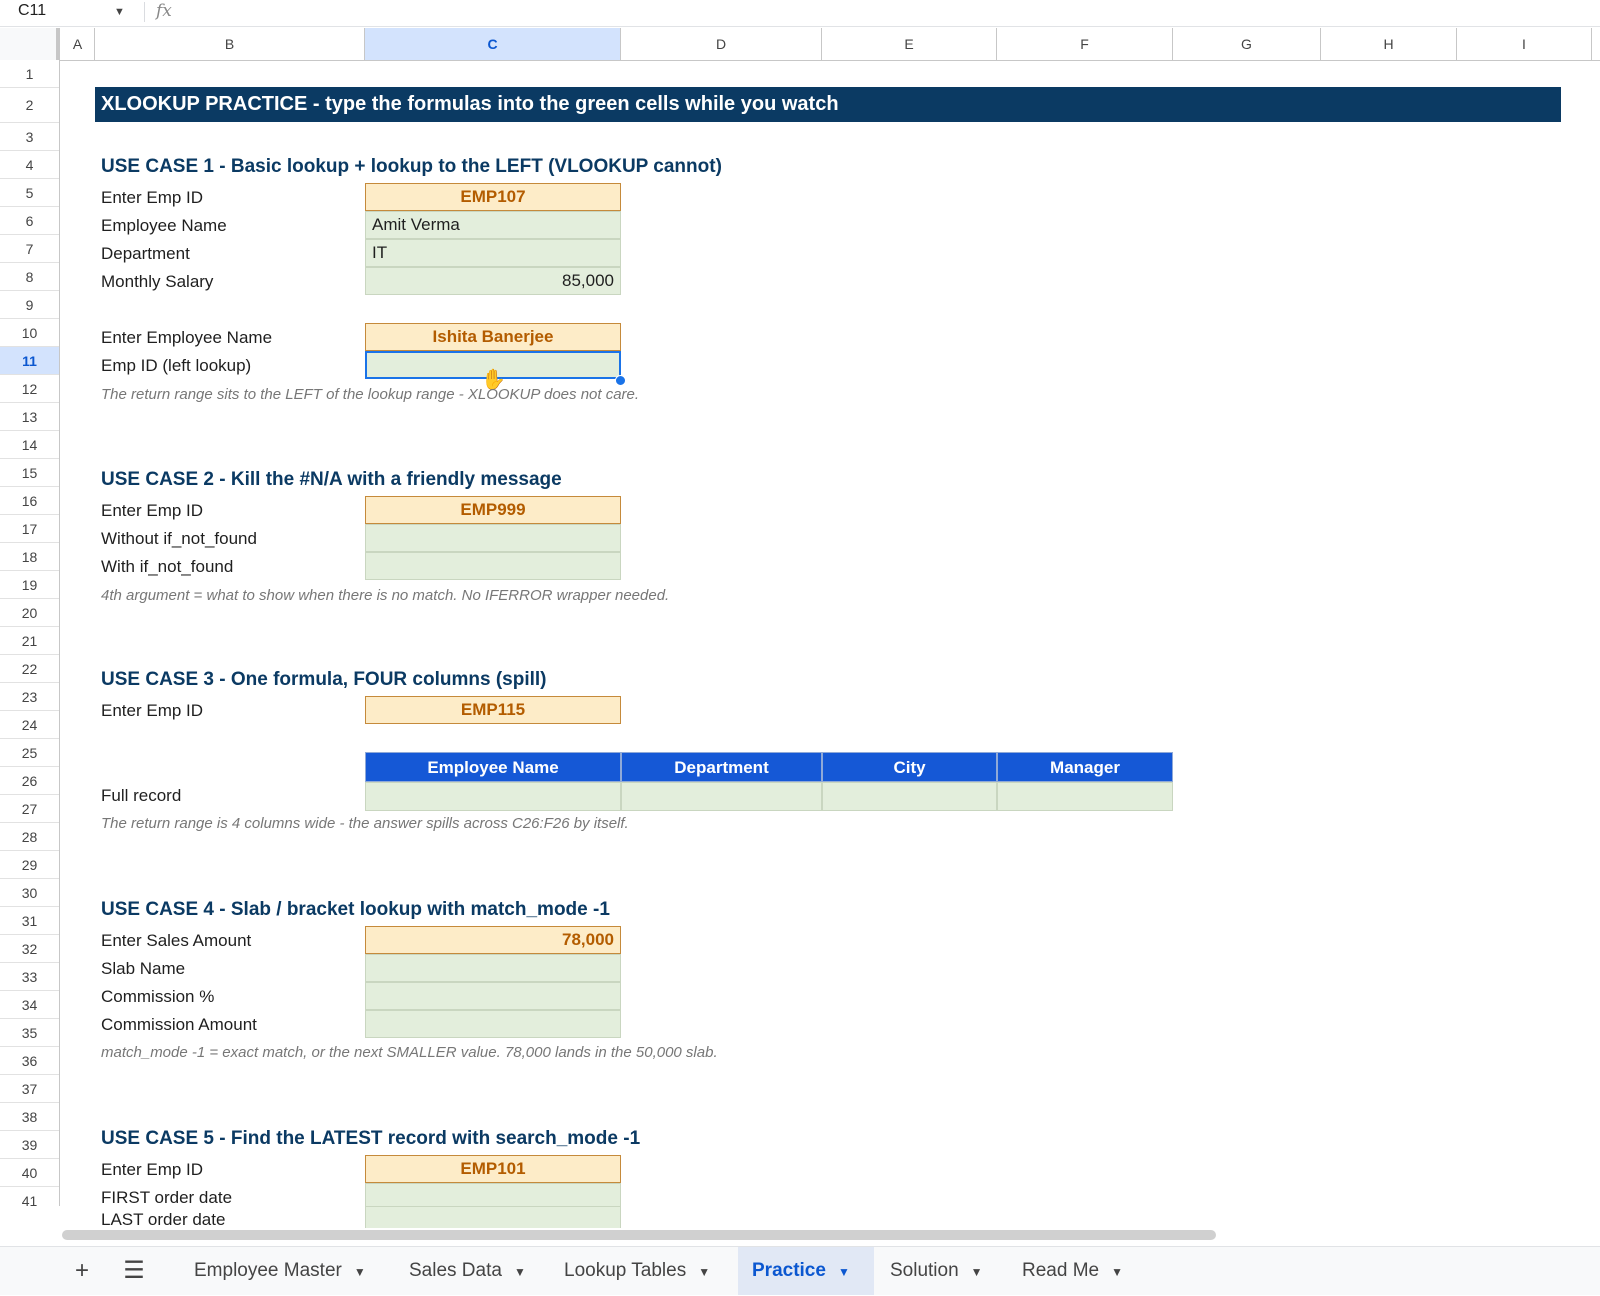 The image size is (1600, 1296). Describe the element at coordinates (78, 44) in the screenshot. I see `column-header-a: A` at that location.